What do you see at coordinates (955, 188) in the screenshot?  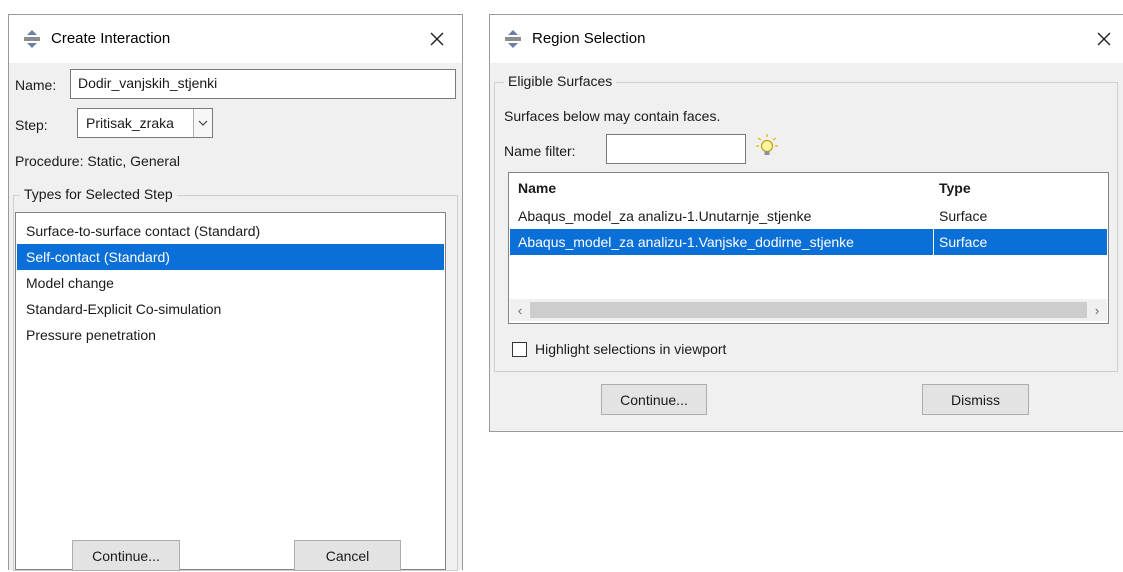 I see `column-header-type: Type` at bounding box center [955, 188].